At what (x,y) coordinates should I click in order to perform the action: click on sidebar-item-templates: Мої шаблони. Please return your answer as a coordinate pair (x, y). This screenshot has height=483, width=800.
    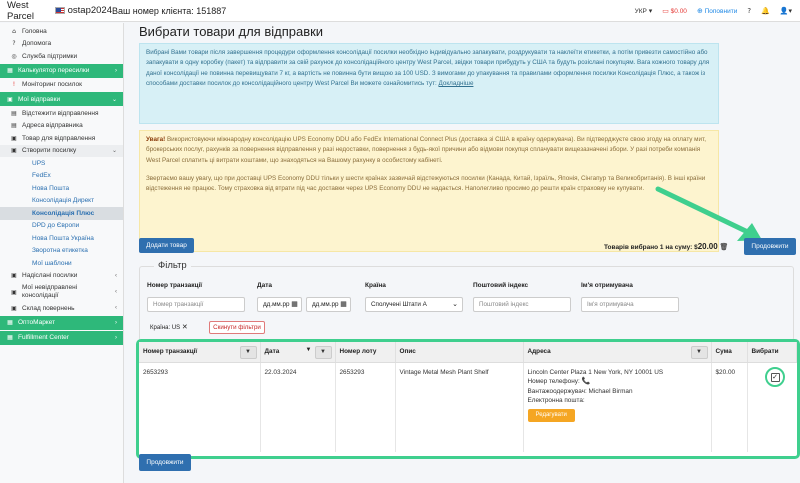
    Looking at the image, I should click on (61, 263).